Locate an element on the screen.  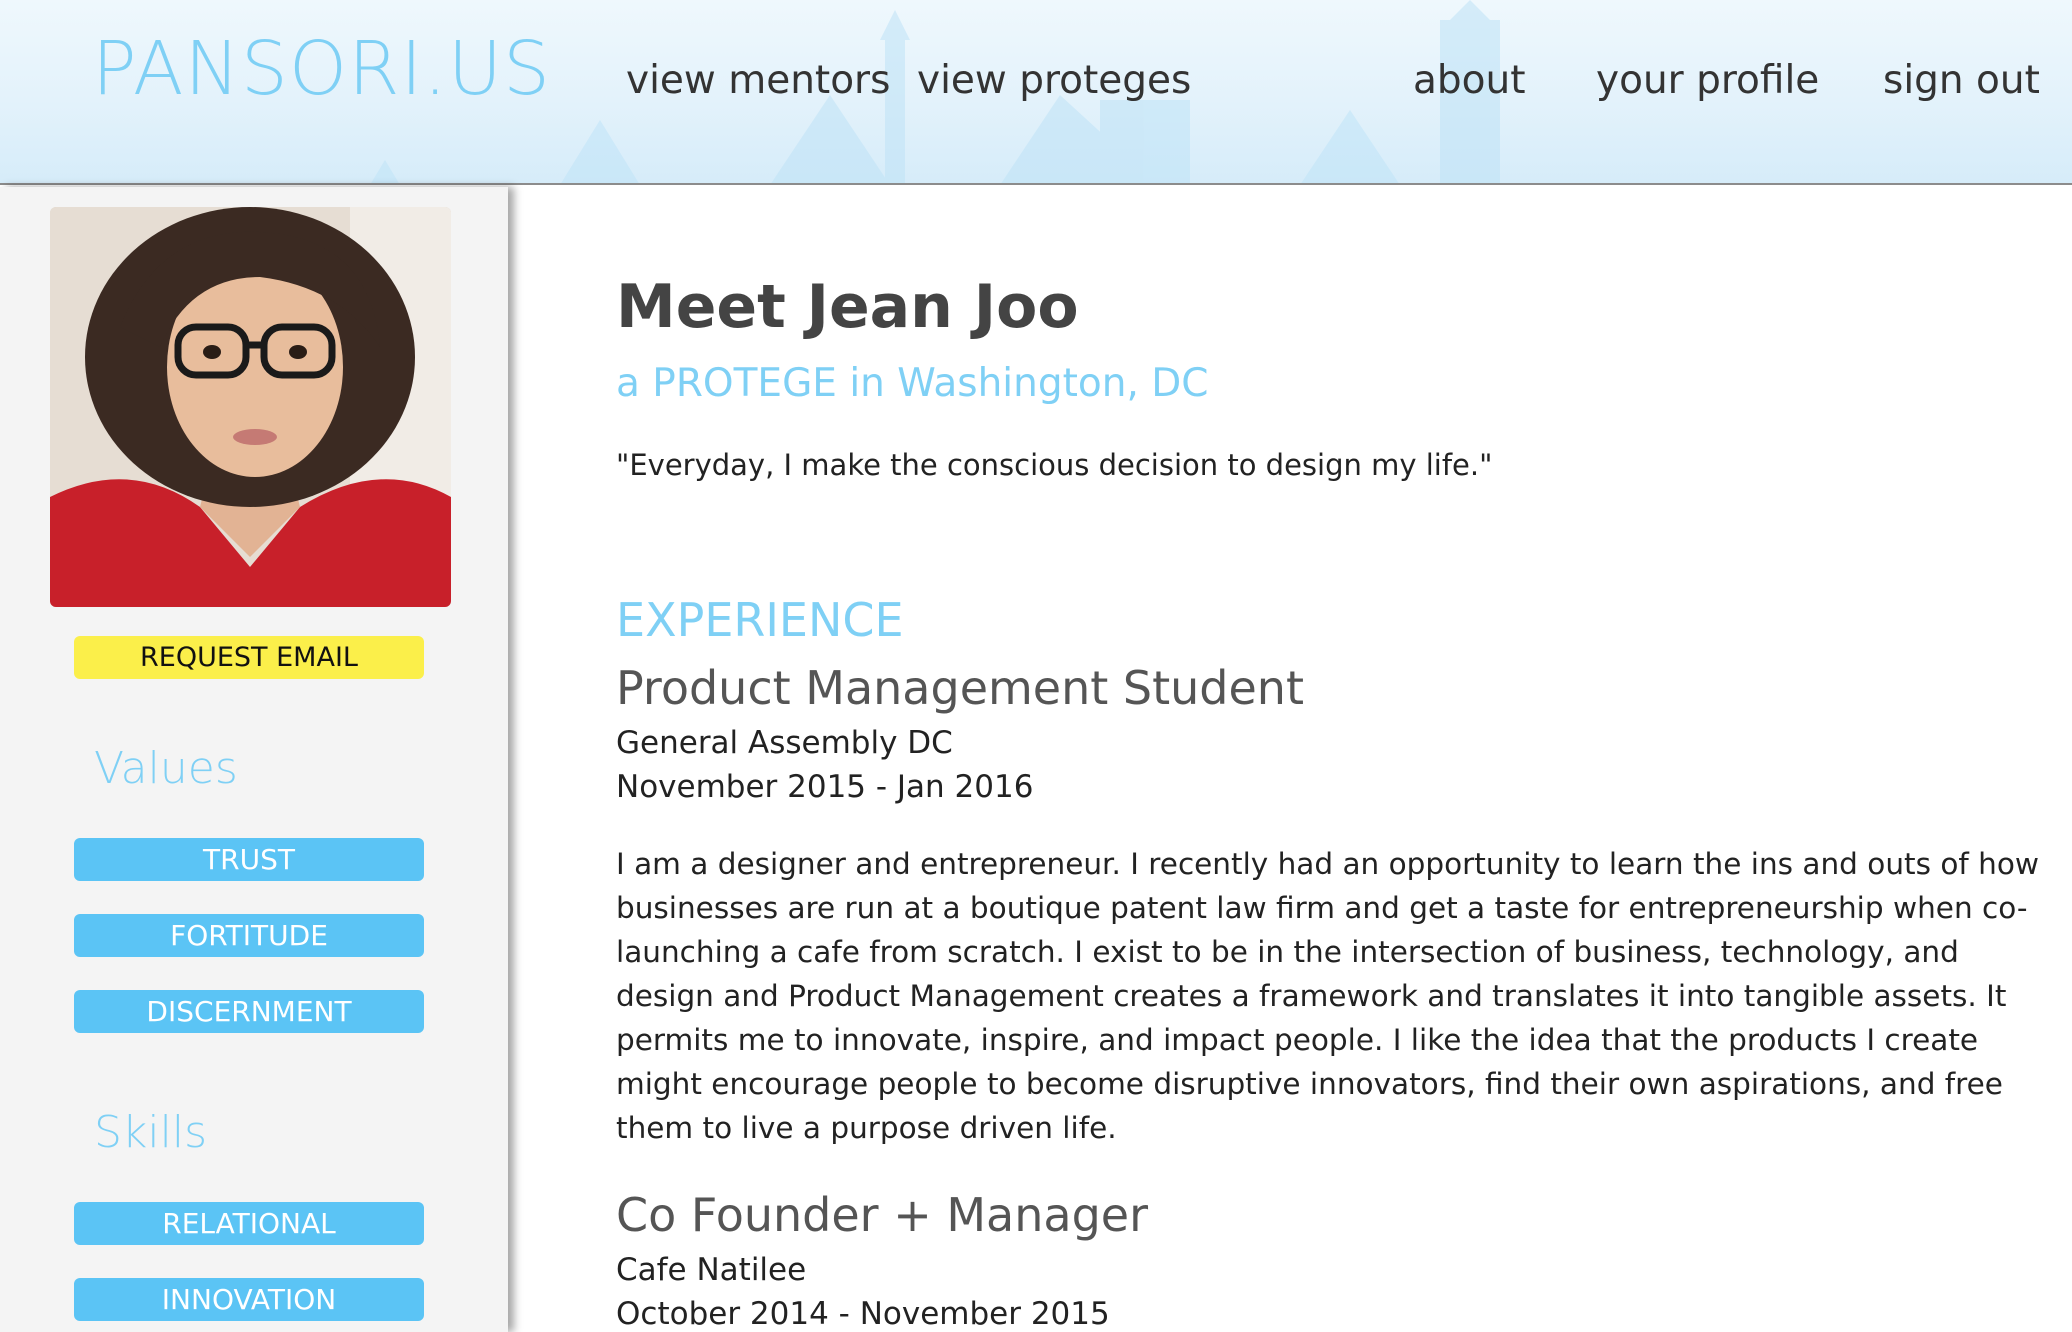
nav-sign-out: sign out is located at coordinates (1961, 81).